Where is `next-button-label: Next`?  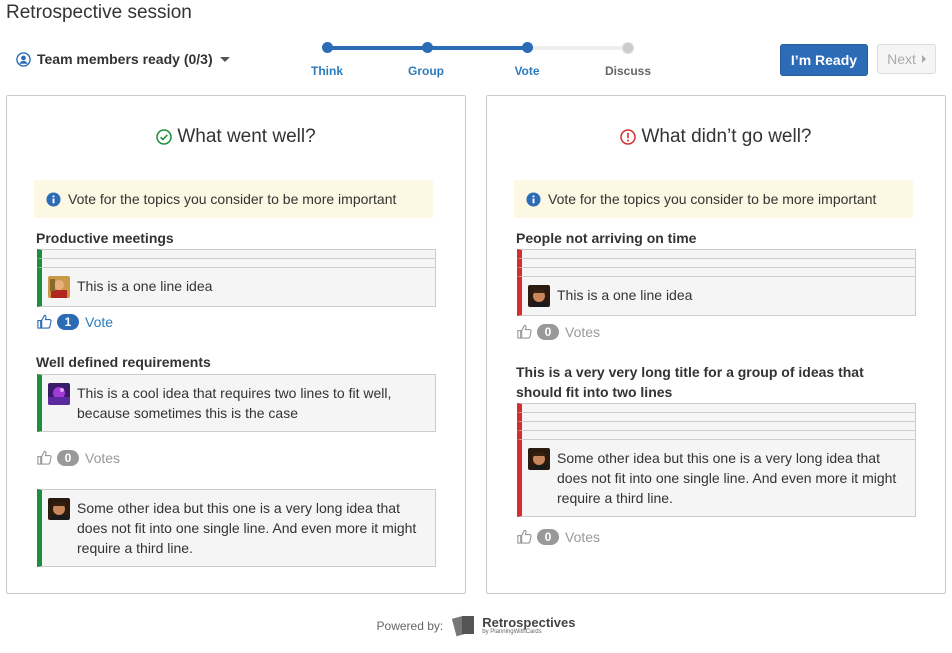 next-button-label: Next is located at coordinates (901, 59).